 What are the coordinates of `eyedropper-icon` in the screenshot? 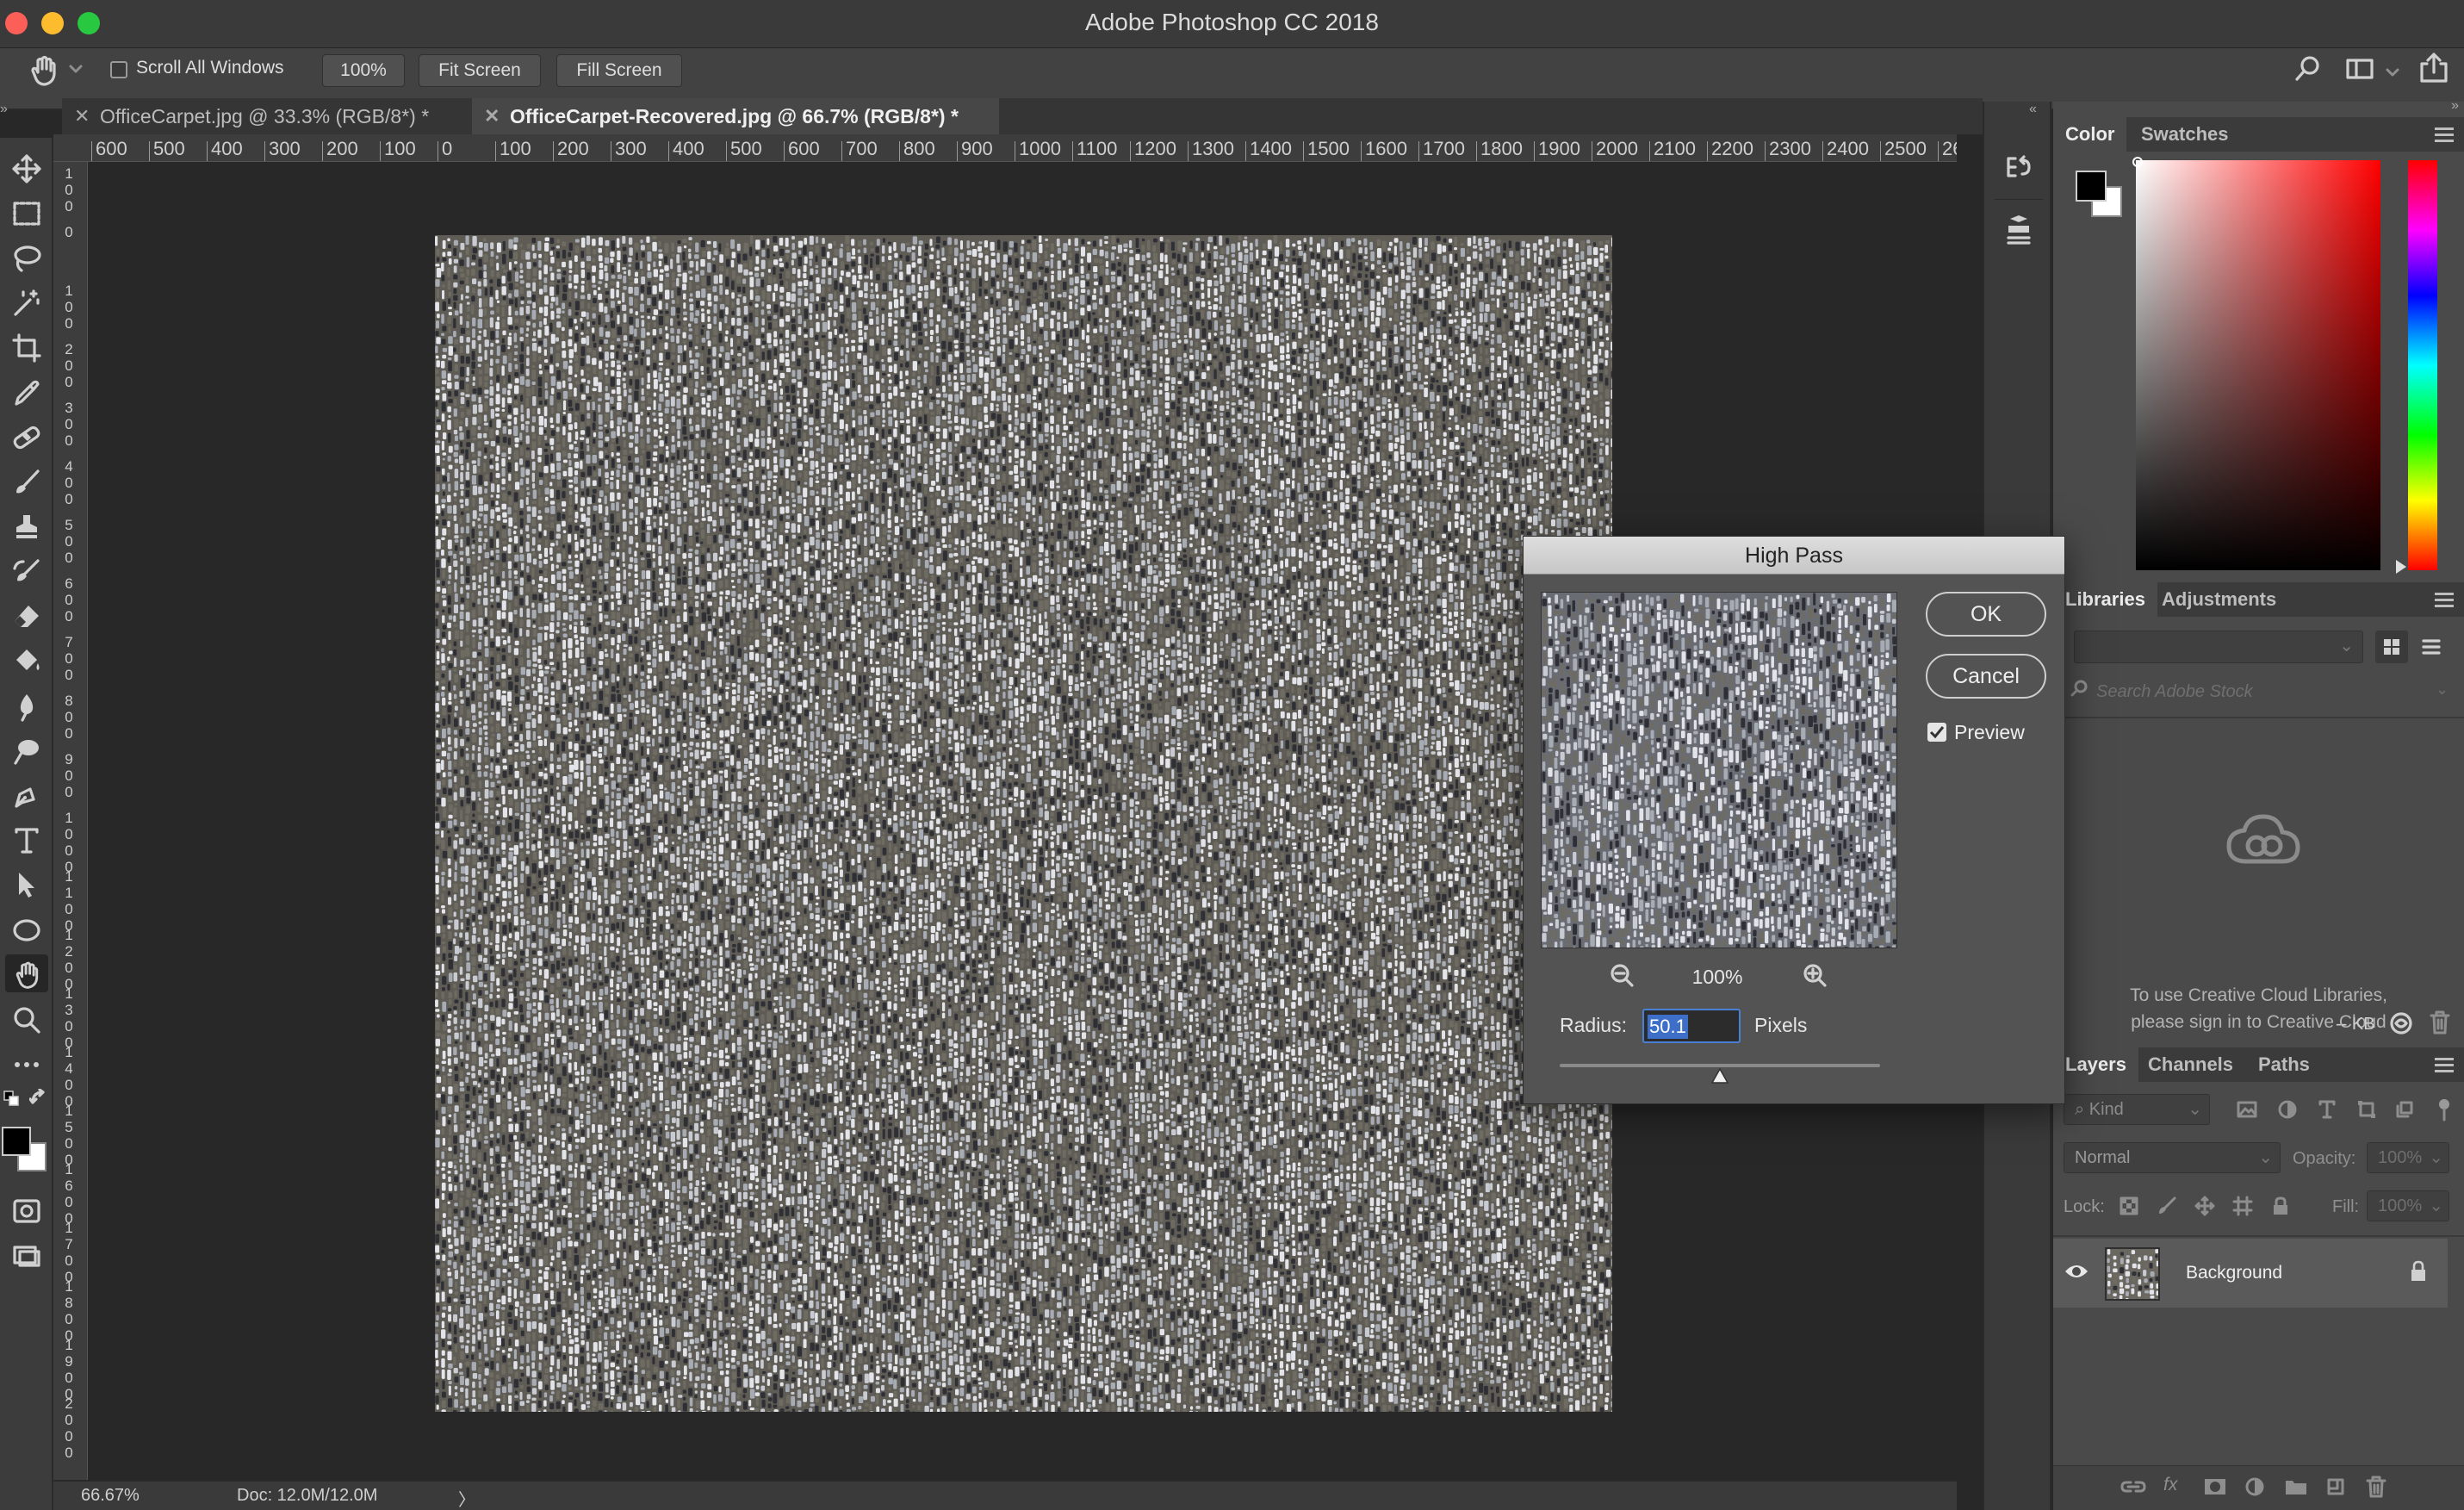 It's located at (26, 391).